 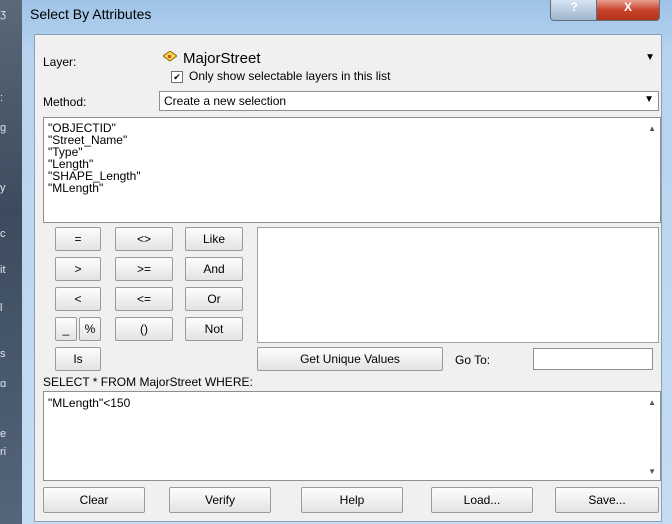 I want to click on selectable-layers-checkbox: ✔, so click(x=177, y=77).